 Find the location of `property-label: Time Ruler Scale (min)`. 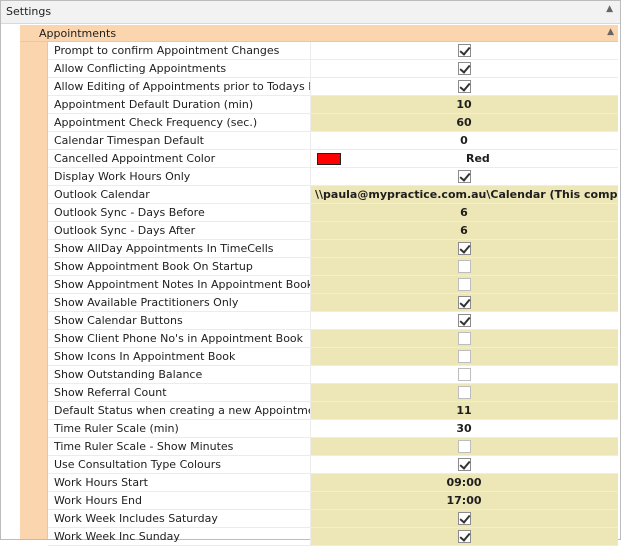

property-label: Time Ruler Scale (min) is located at coordinates (179, 428).